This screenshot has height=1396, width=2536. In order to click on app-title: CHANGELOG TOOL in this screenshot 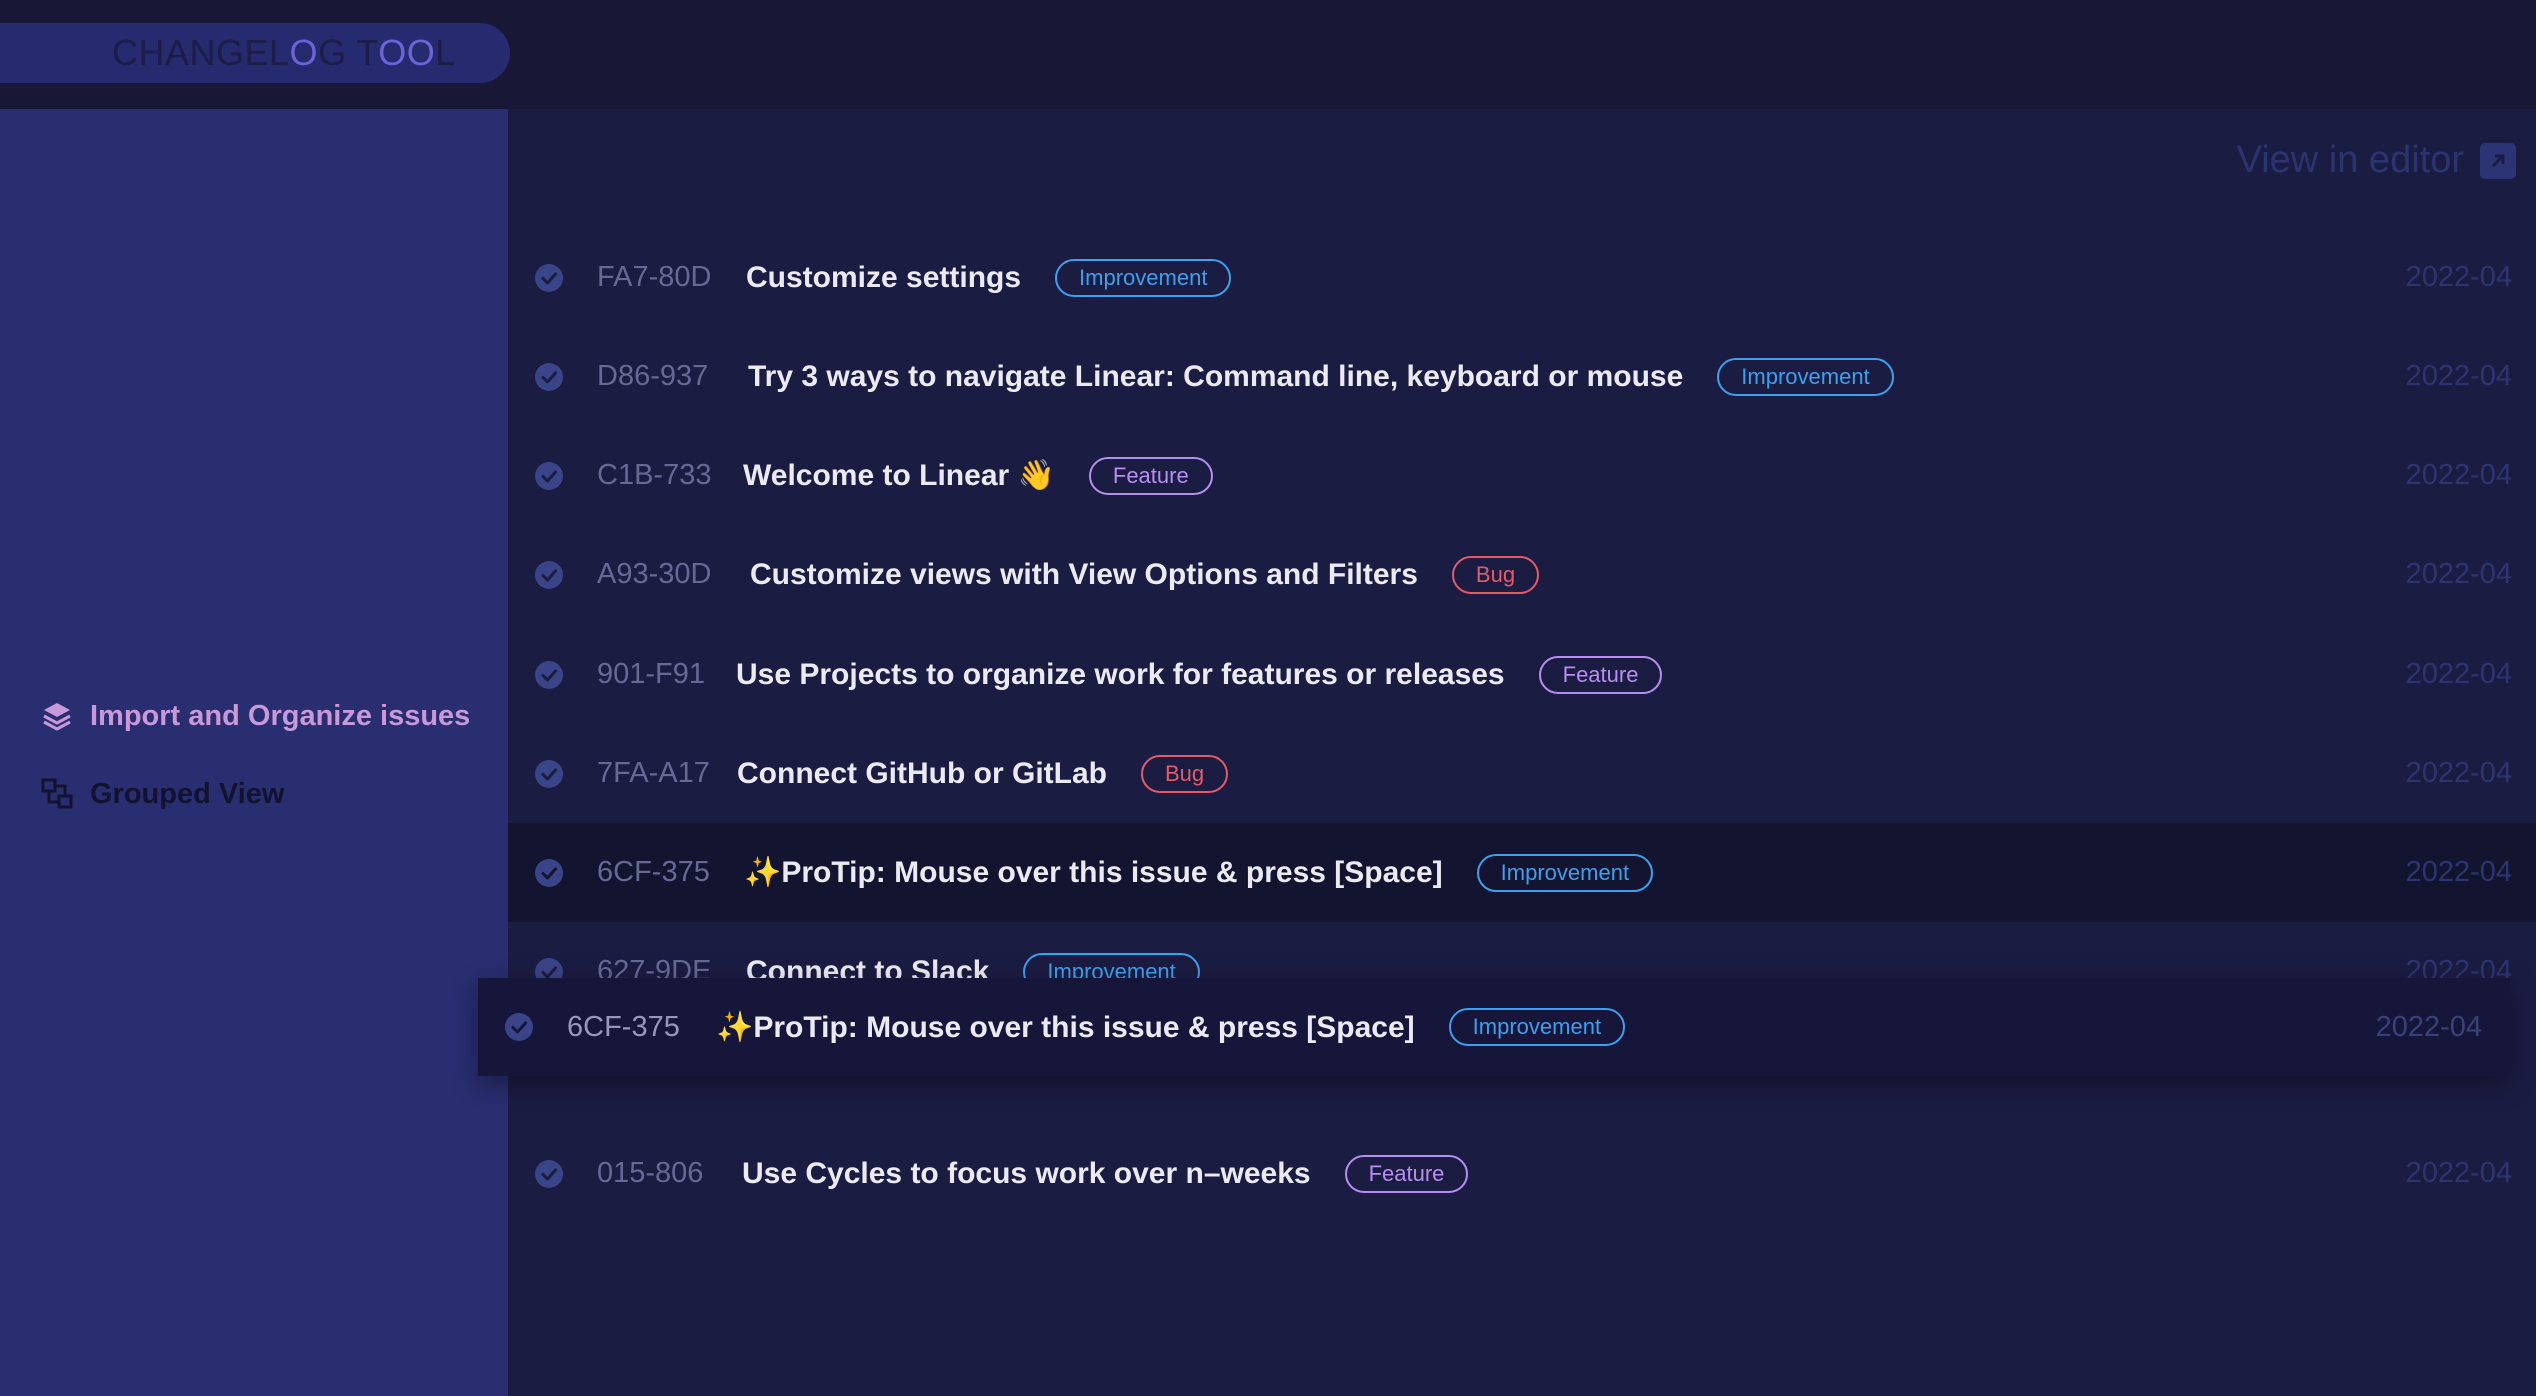, I will do `click(284, 53)`.